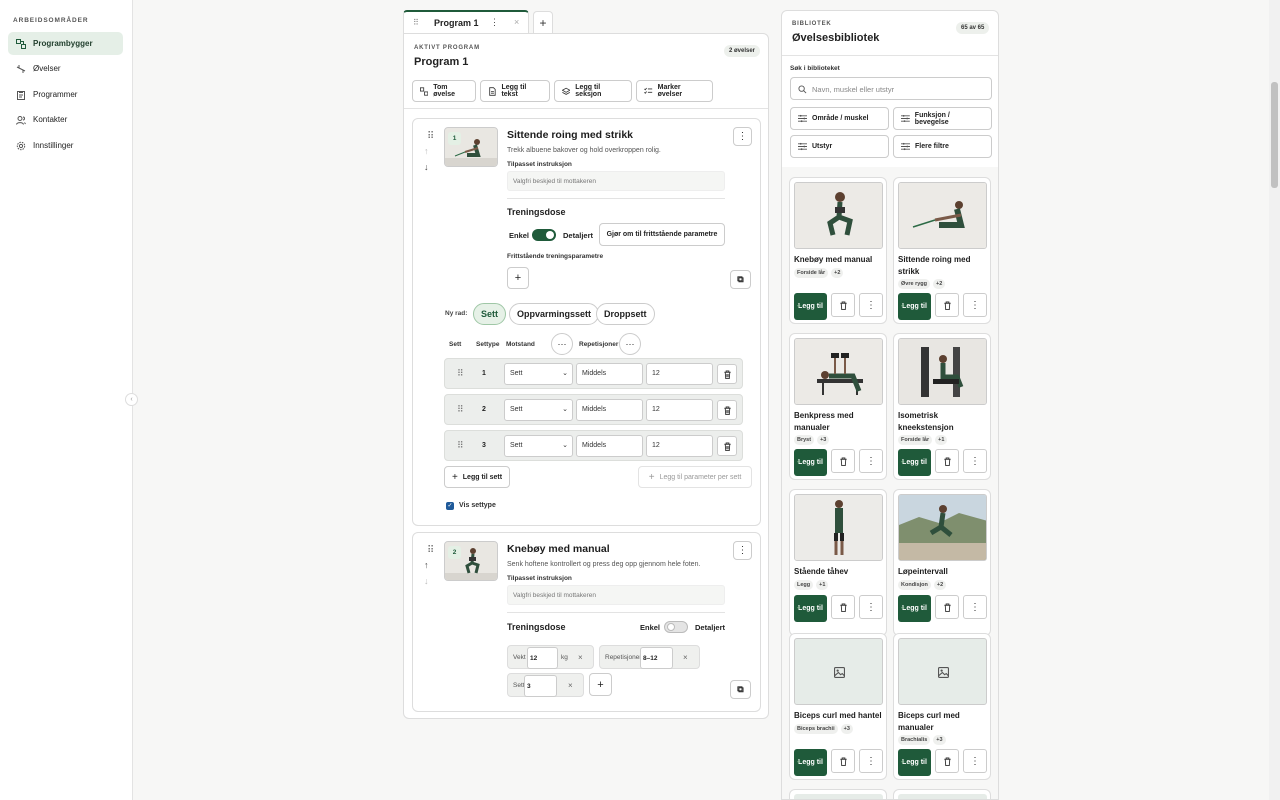  I want to click on add-section-button: Legg til seksjon, so click(593, 91).